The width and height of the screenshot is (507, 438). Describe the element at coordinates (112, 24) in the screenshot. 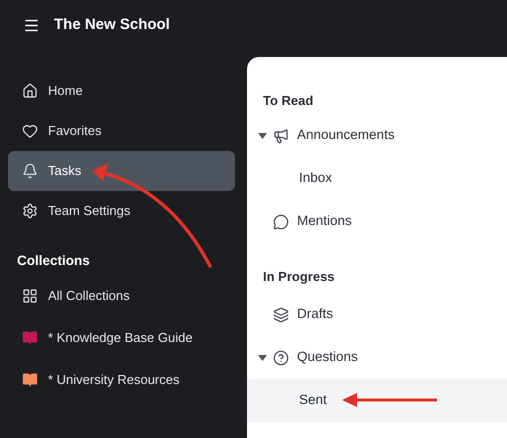

I see `app-title: The New School` at that location.